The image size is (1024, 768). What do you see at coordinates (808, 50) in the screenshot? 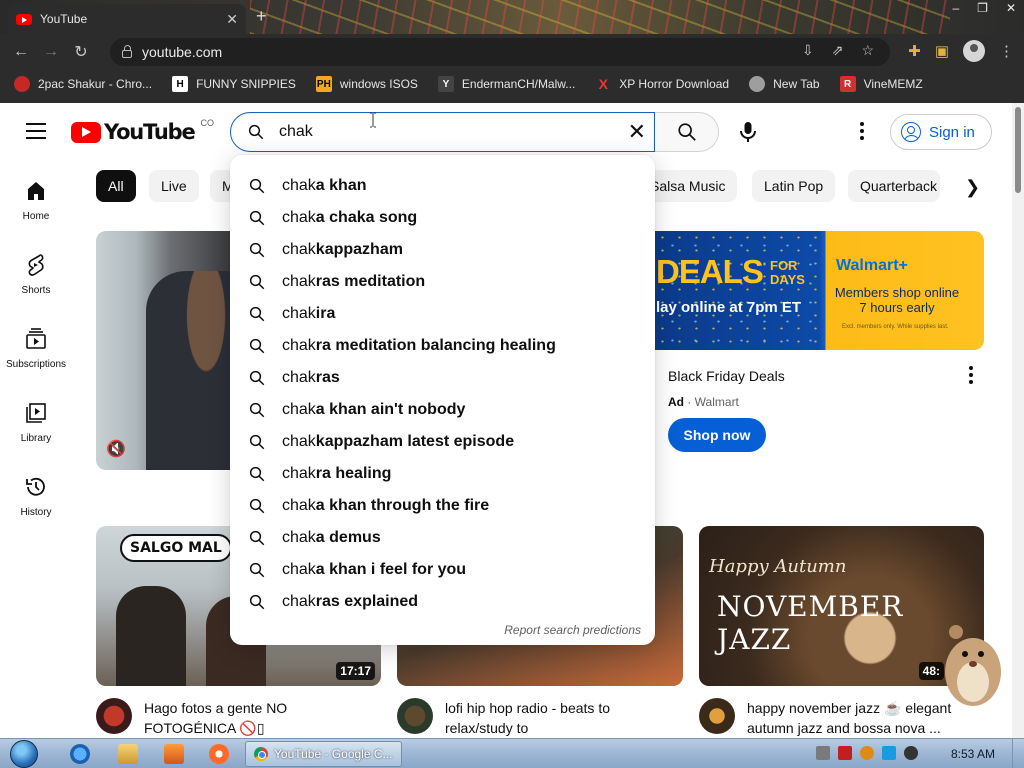
I see `install-app-icon: ⇩` at bounding box center [808, 50].